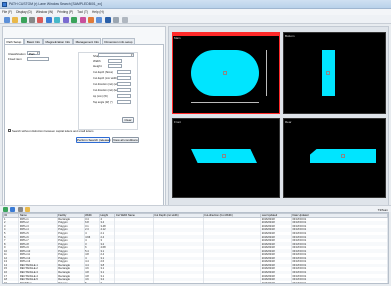 The height and width of the screenshot is (286, 391). Describe the element at coordinates (107, 282) in the screenshot. I see `table-cell: 3` at that location.